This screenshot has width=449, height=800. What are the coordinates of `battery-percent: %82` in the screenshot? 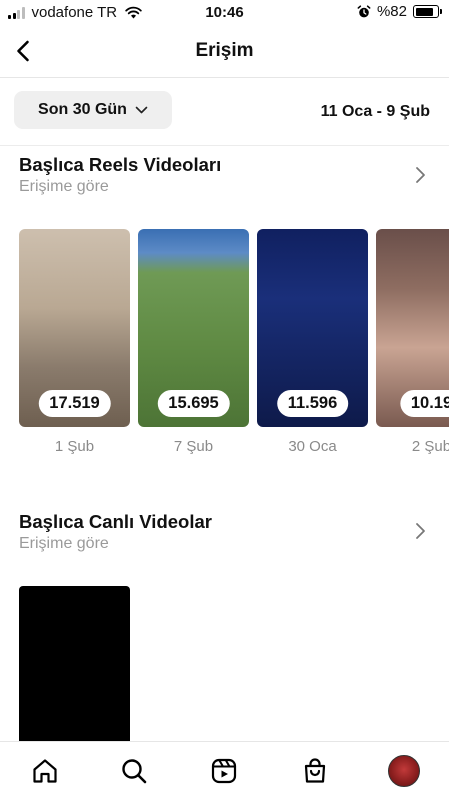 It's located at (391, 11).